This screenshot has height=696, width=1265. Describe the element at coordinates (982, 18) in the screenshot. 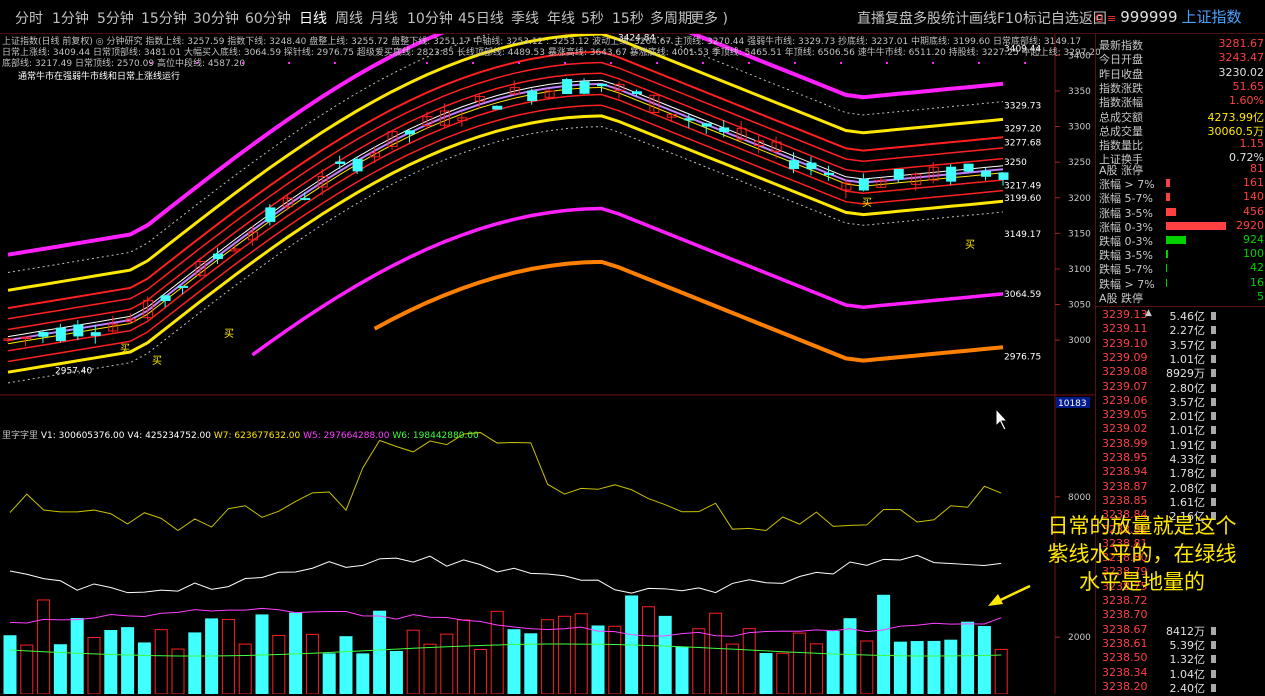

I see `toolbar-actions: 直播复盘多股统计画线F10标记自选返回` at that location.